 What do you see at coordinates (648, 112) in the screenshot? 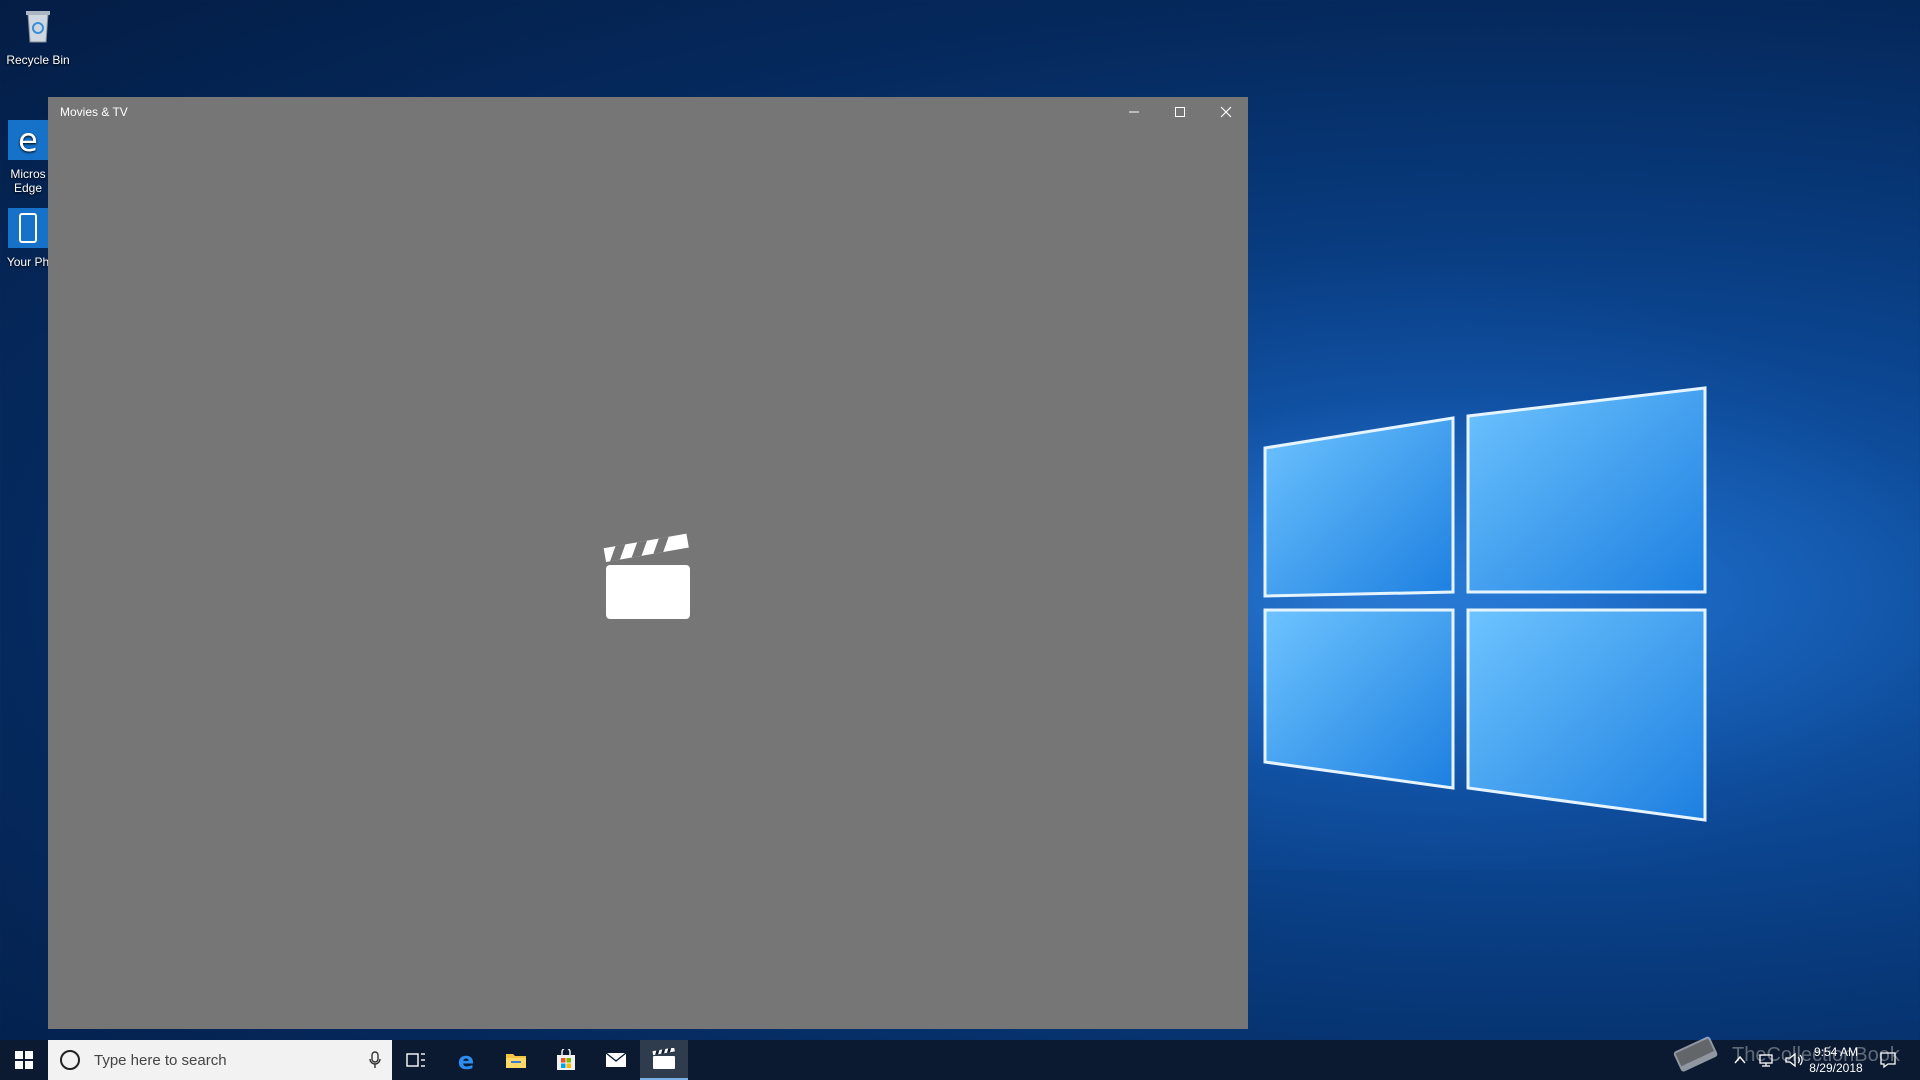
I see `title-bar: Movies & TV` at bounding box center [648, 112].